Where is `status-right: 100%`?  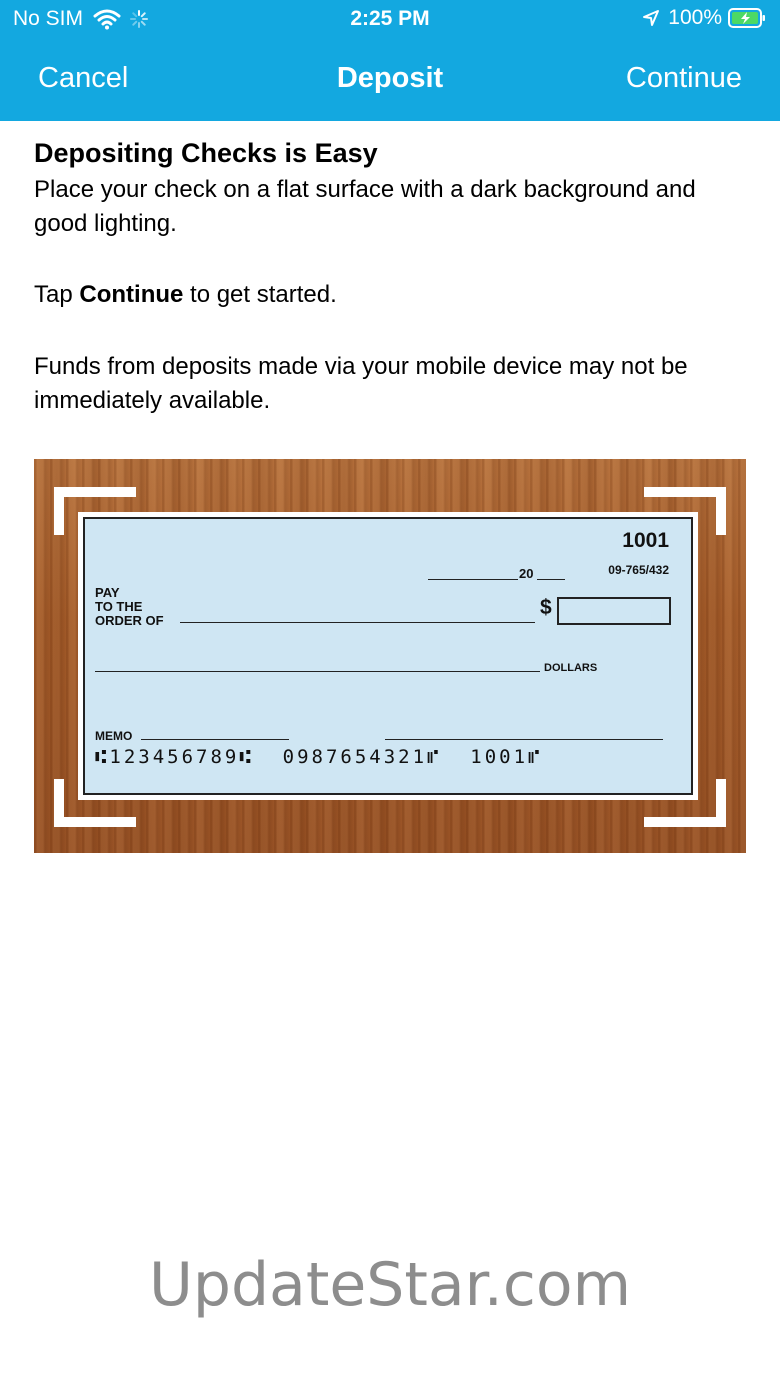
status-right: 100% is located at coordinates (704, 18).